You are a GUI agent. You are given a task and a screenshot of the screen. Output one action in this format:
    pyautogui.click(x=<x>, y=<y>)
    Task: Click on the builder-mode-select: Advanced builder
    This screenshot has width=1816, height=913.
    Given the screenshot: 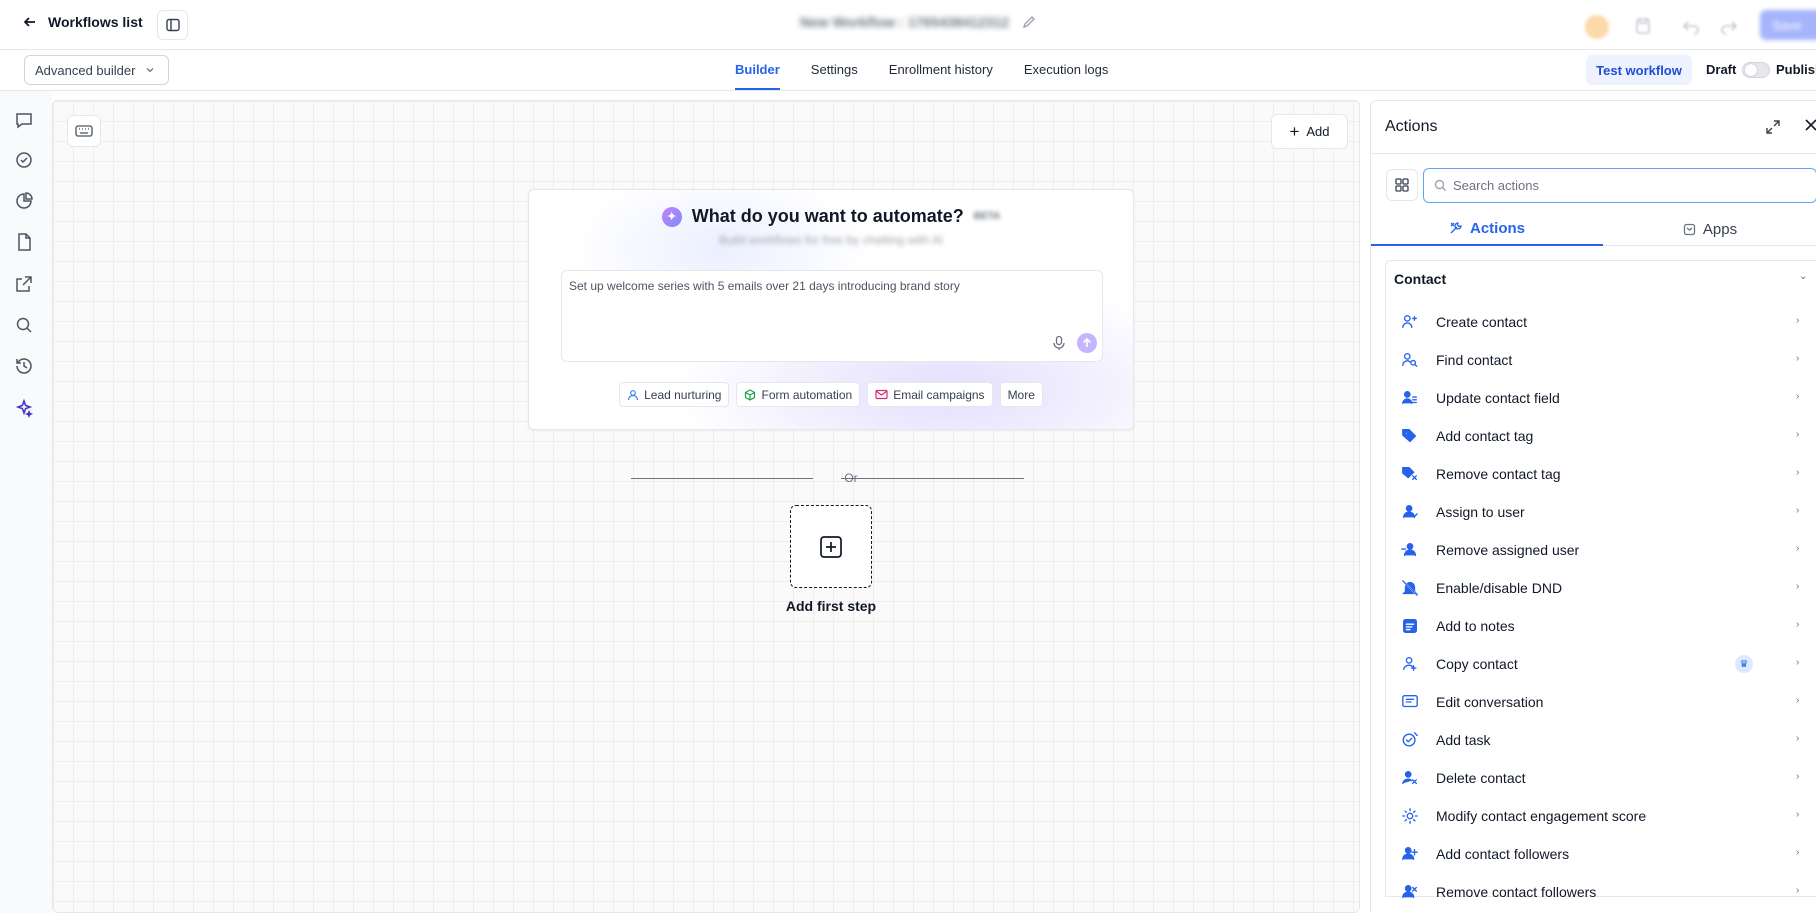 What is the action you would take?
    pyautogui.click(x=96, y=70)
    